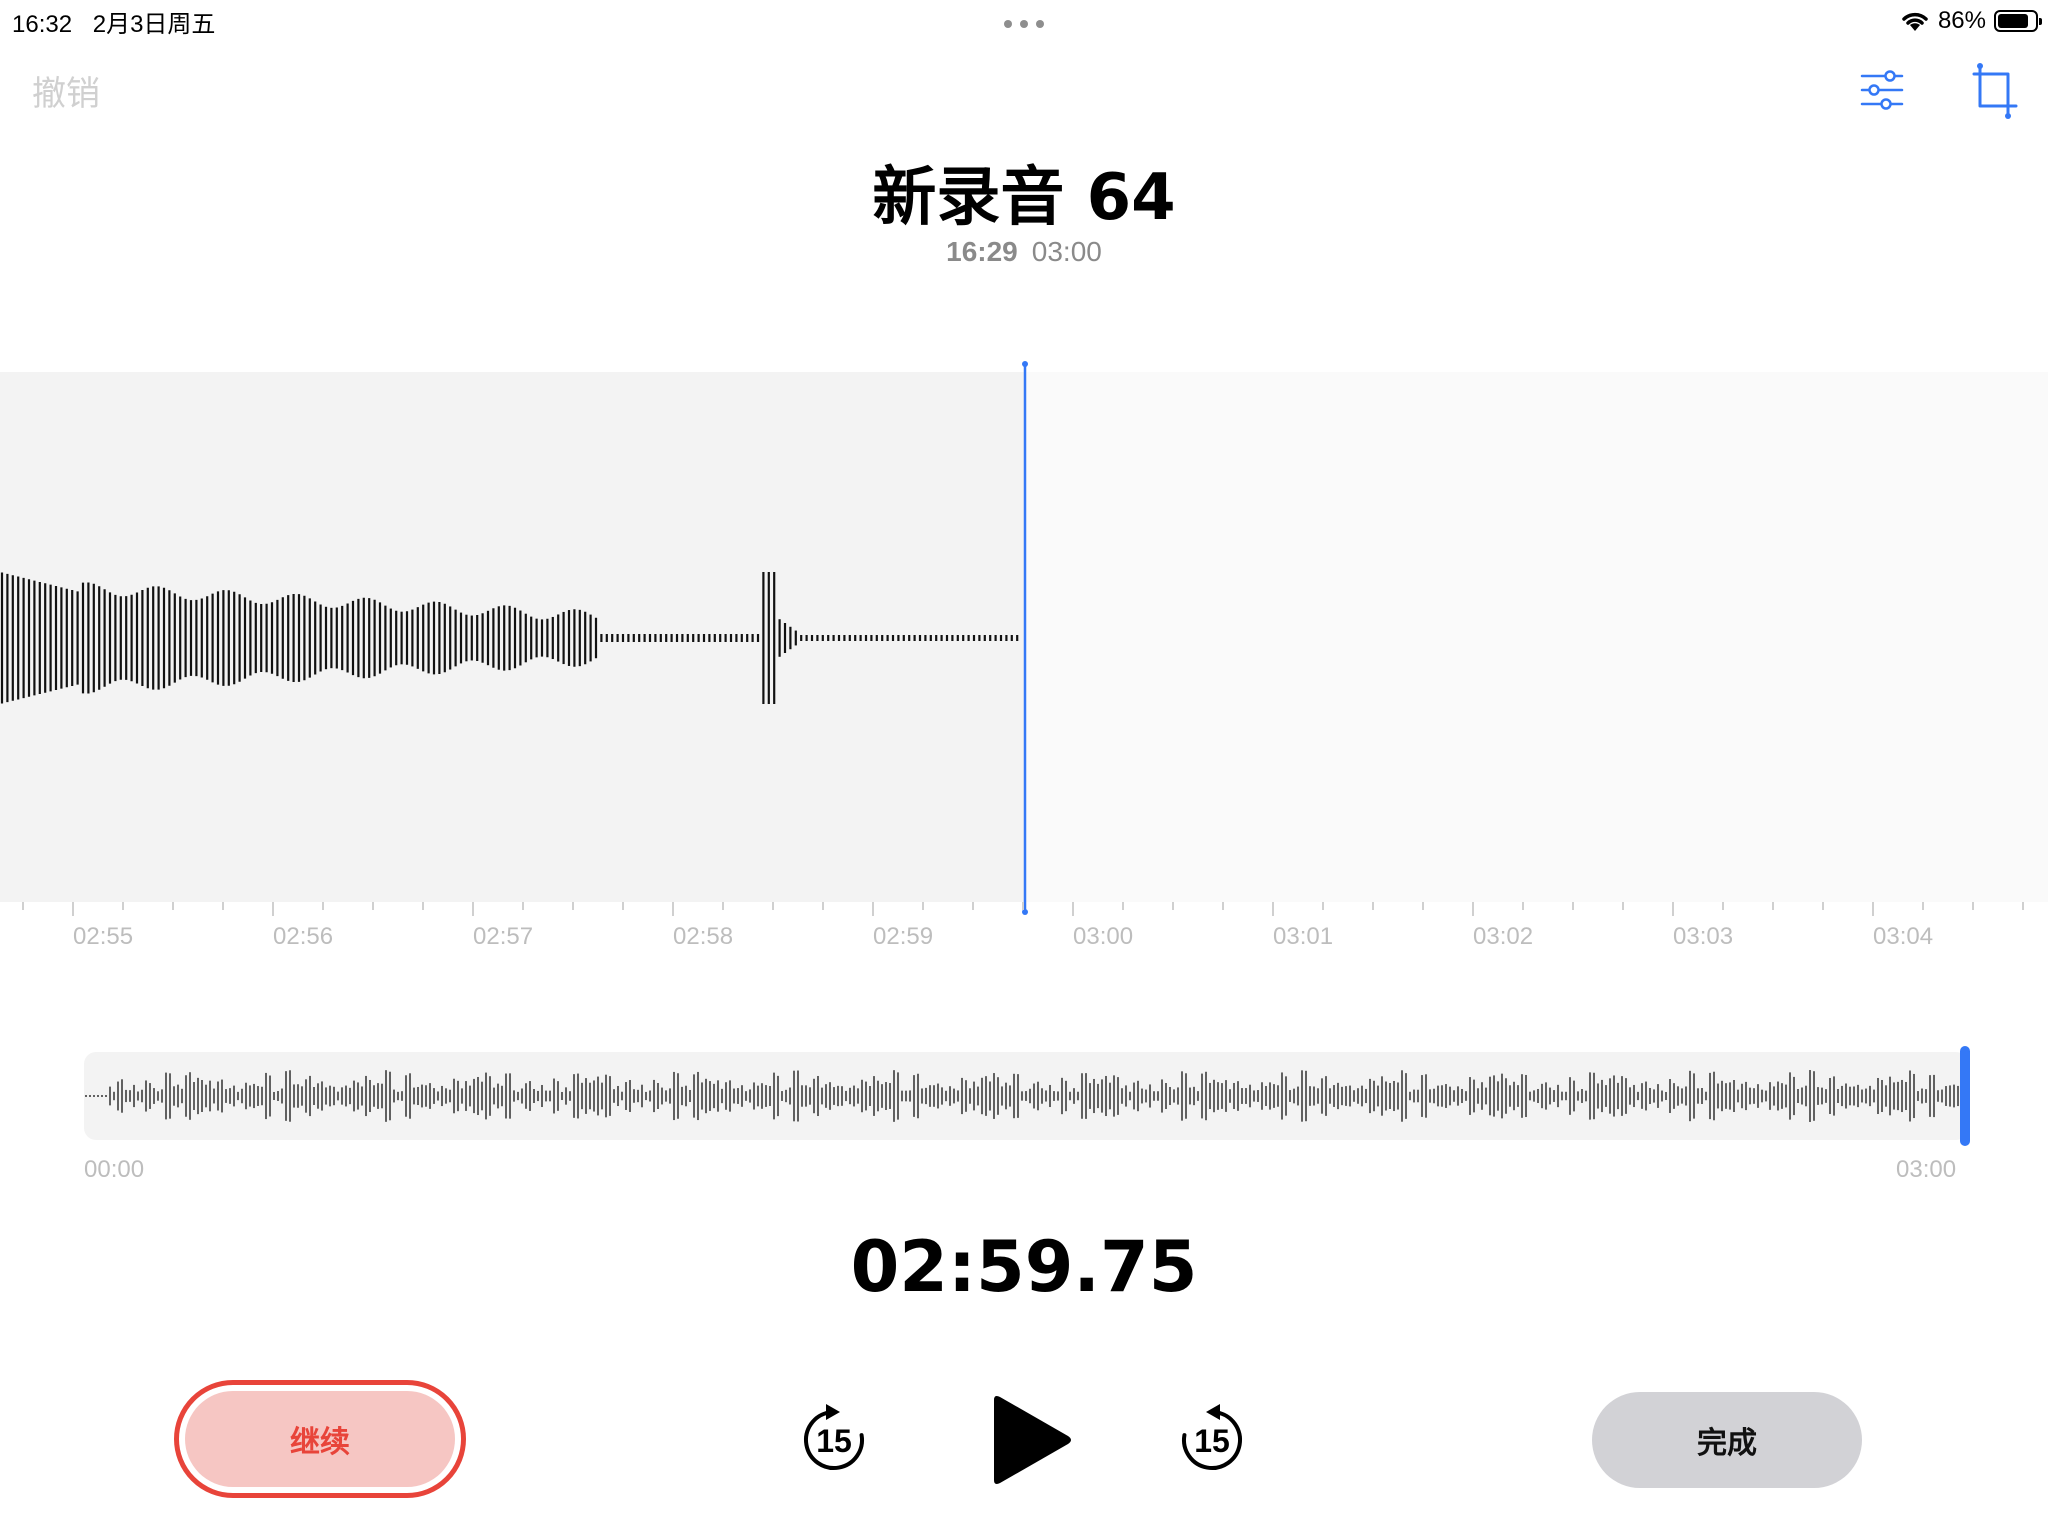 This screenshot has width=2048, height=1536. I want to click on overview-position-handle, so click(1965, 1096).